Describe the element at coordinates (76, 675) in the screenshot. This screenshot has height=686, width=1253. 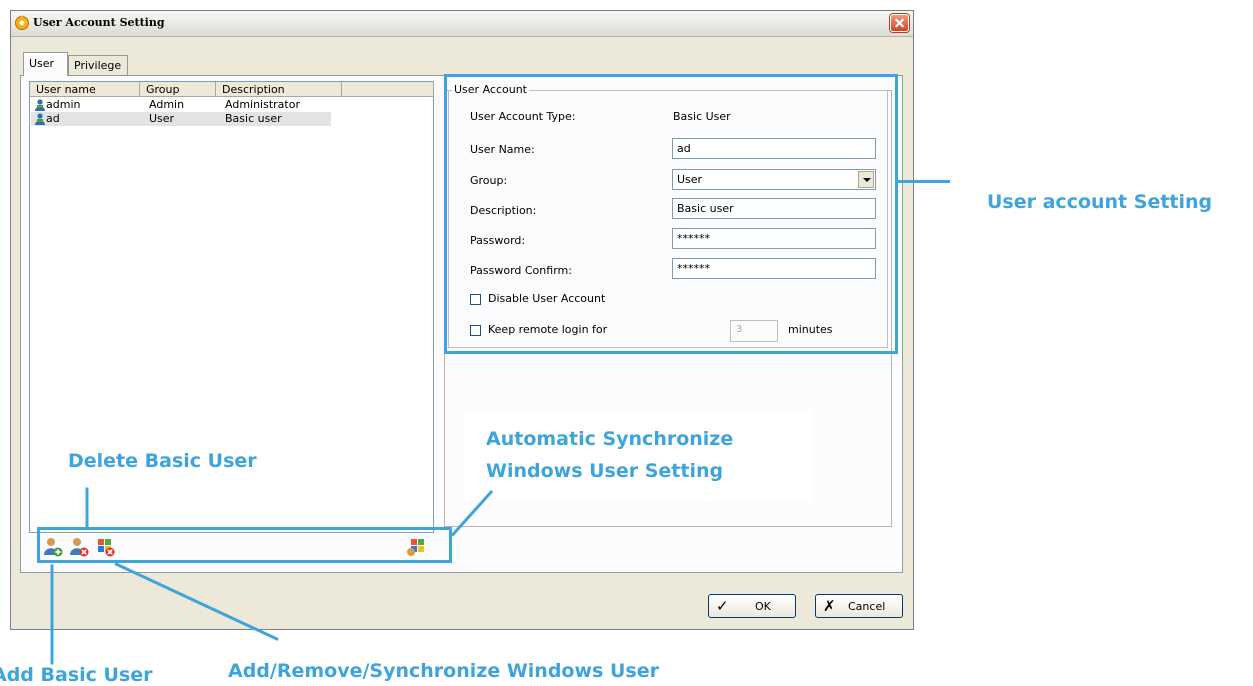
I see `annotation-add-basic-user: Add Basic User` at that location.